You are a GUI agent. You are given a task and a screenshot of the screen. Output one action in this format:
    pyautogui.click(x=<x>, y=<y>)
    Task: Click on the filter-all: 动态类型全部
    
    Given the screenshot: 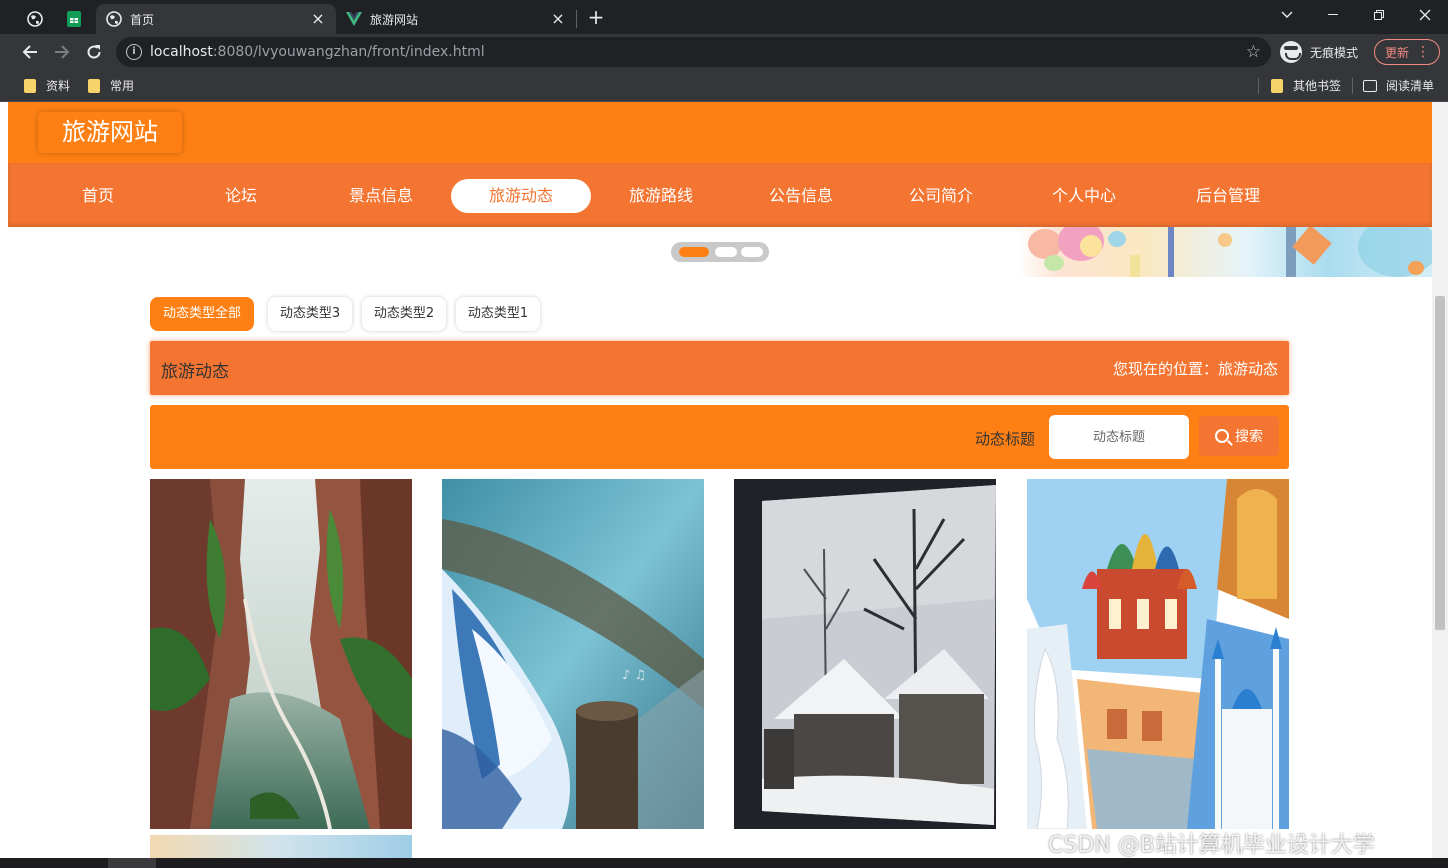 What is the action you would take?
    pyautogui.click(x=202, y=314)
    